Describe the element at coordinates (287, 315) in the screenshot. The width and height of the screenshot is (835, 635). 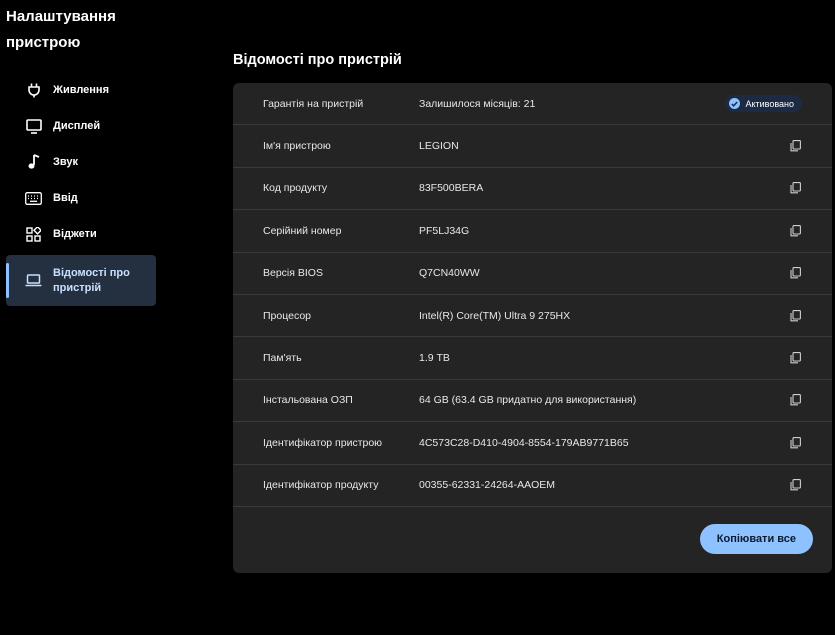
I see `row-key: Процесор` at that location.